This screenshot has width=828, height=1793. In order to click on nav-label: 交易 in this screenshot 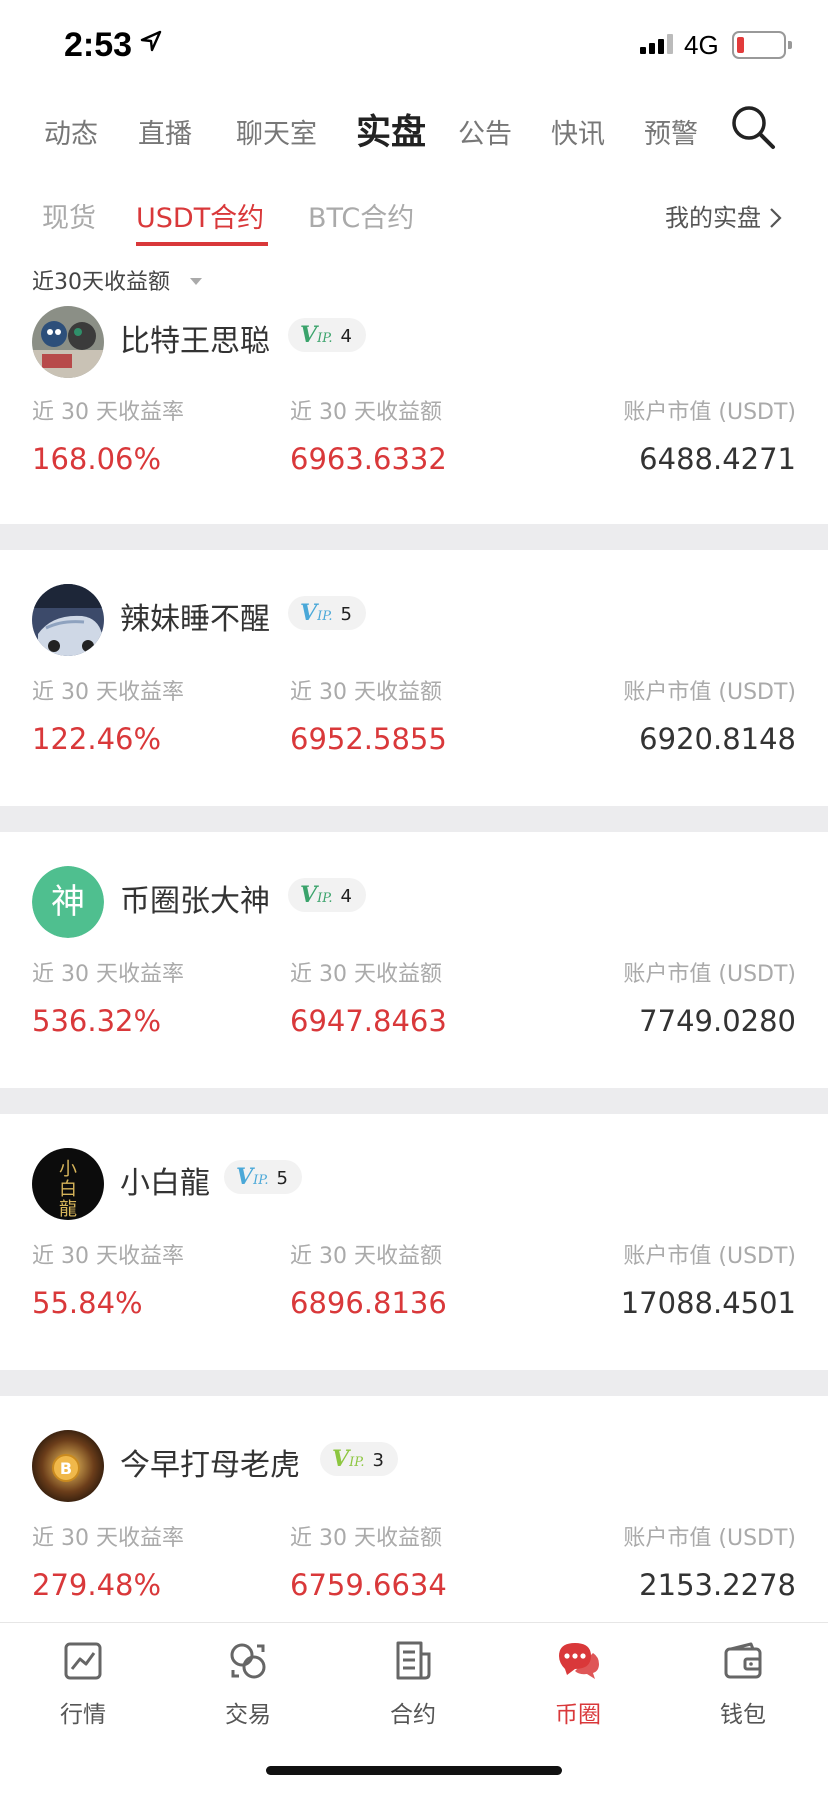, I will do `click(248, 1715)`.